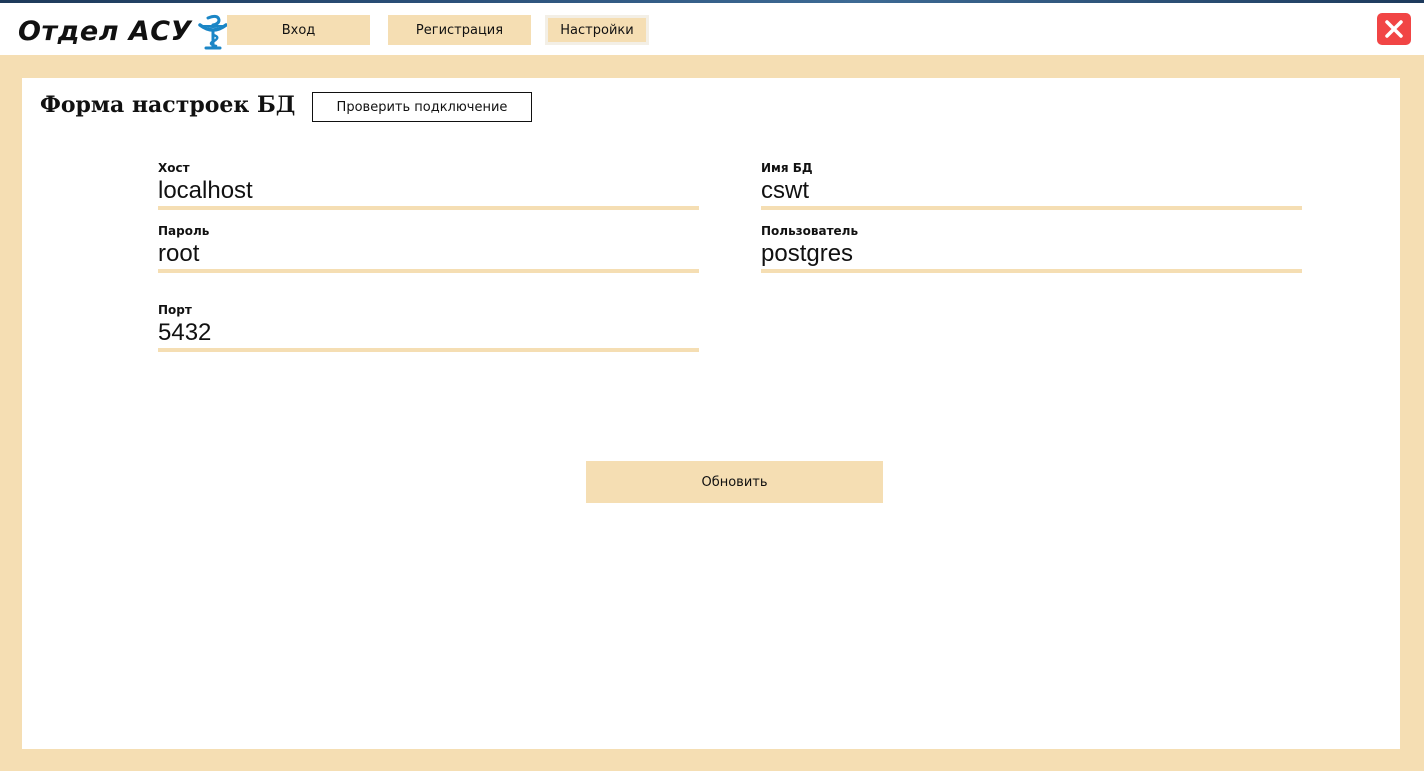  Describe the element at coordinates (810, 231) in the screenshot. I see `user-label: Пользователь` at that location.